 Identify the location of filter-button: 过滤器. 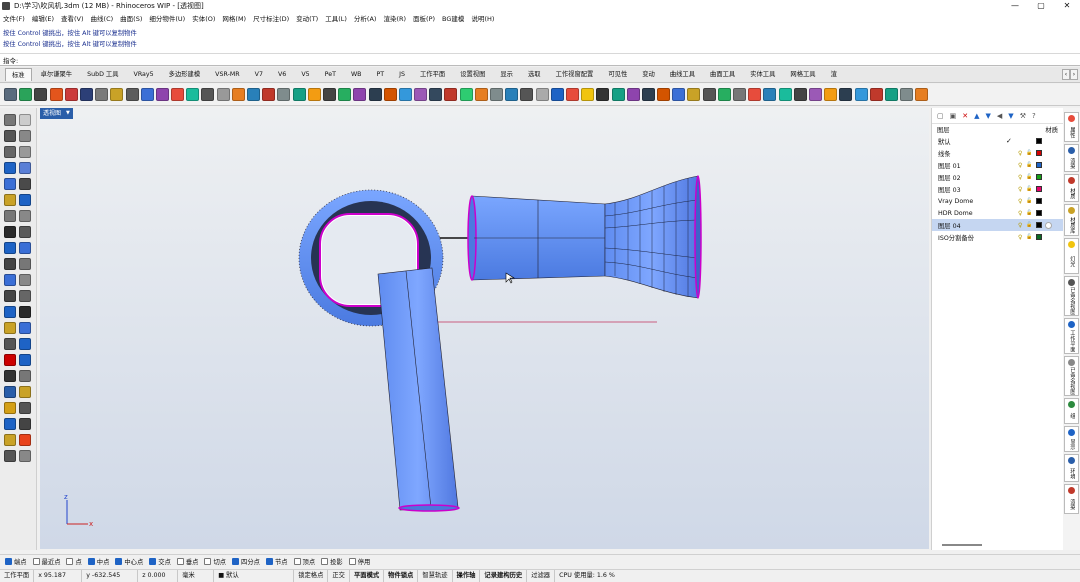
(541, 575).